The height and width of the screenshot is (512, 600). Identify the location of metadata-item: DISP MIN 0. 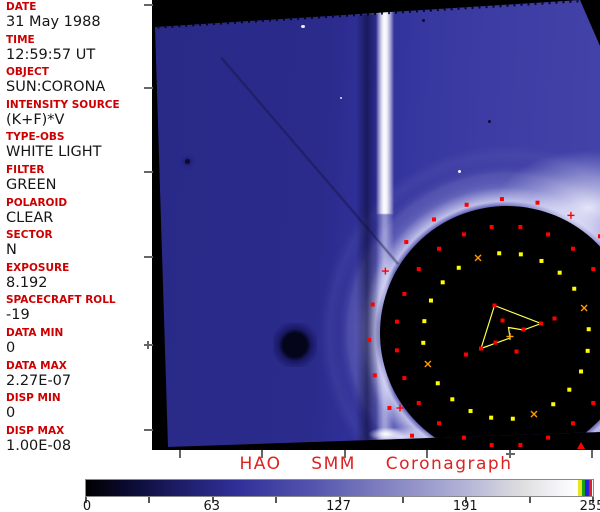
(79, 408).